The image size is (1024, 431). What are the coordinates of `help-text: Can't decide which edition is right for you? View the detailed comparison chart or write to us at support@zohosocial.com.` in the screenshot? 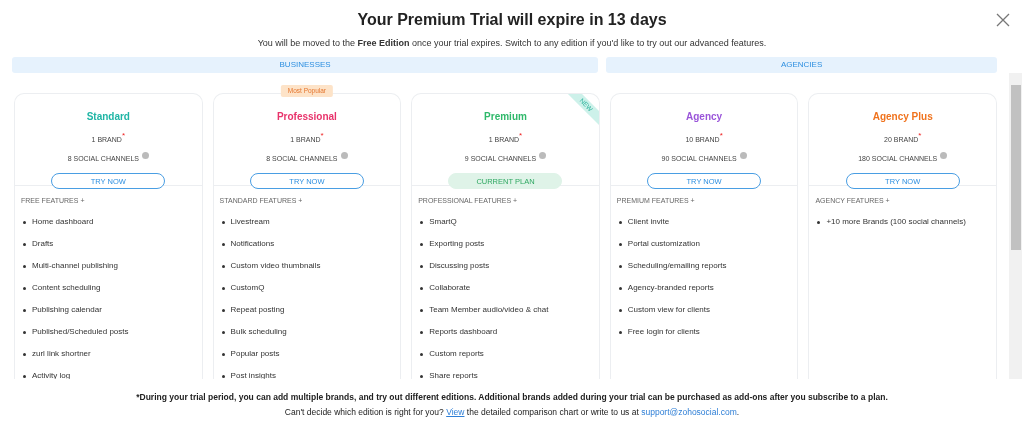 It's located at (512, 412).